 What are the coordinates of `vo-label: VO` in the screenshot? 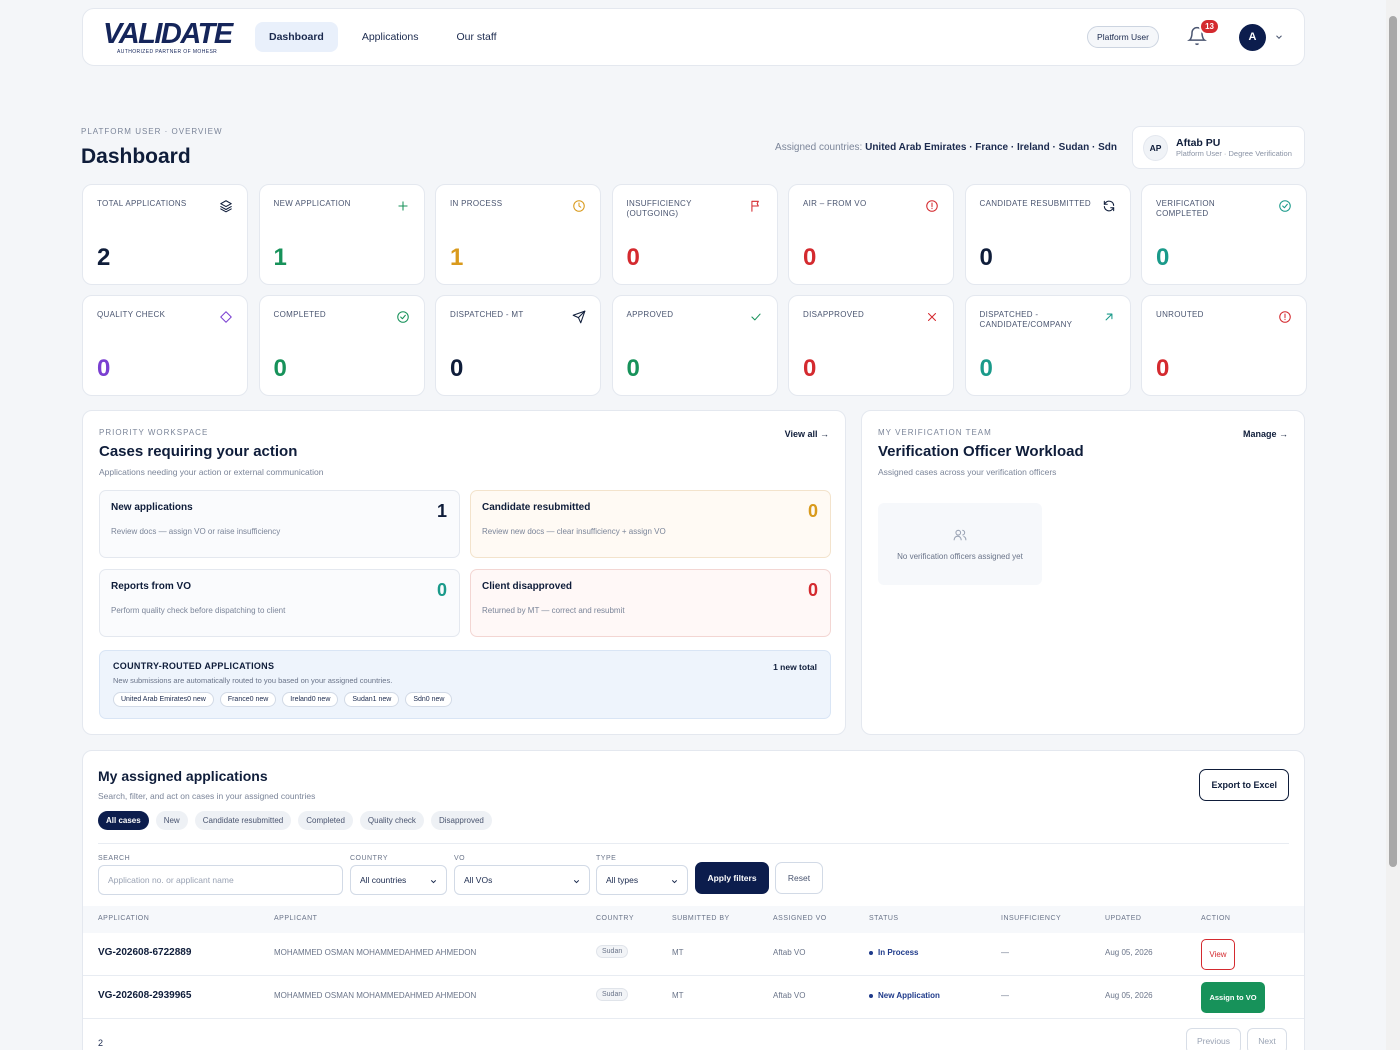 It's located at (460, 858).